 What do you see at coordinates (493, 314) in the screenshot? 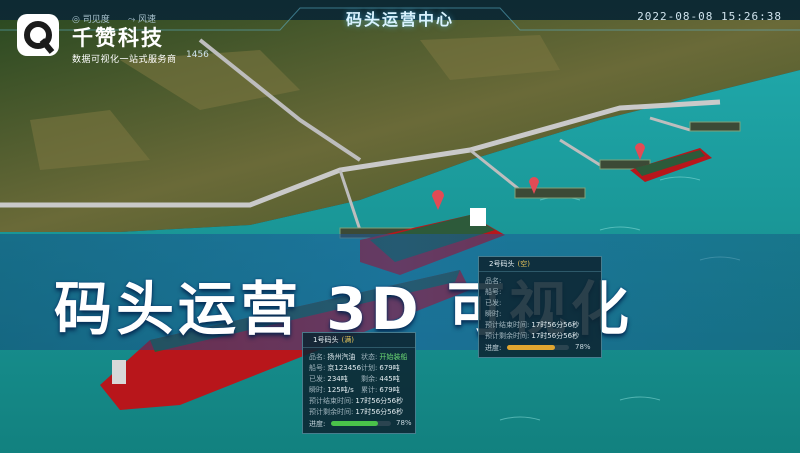
I see `info-row: 瞬时:` at bounding box center [493, 314].